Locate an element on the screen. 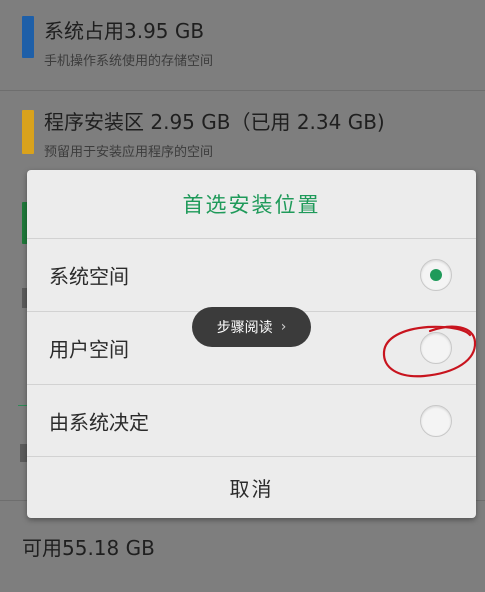  red-circle-annotation is located at coordinates (429, 351).